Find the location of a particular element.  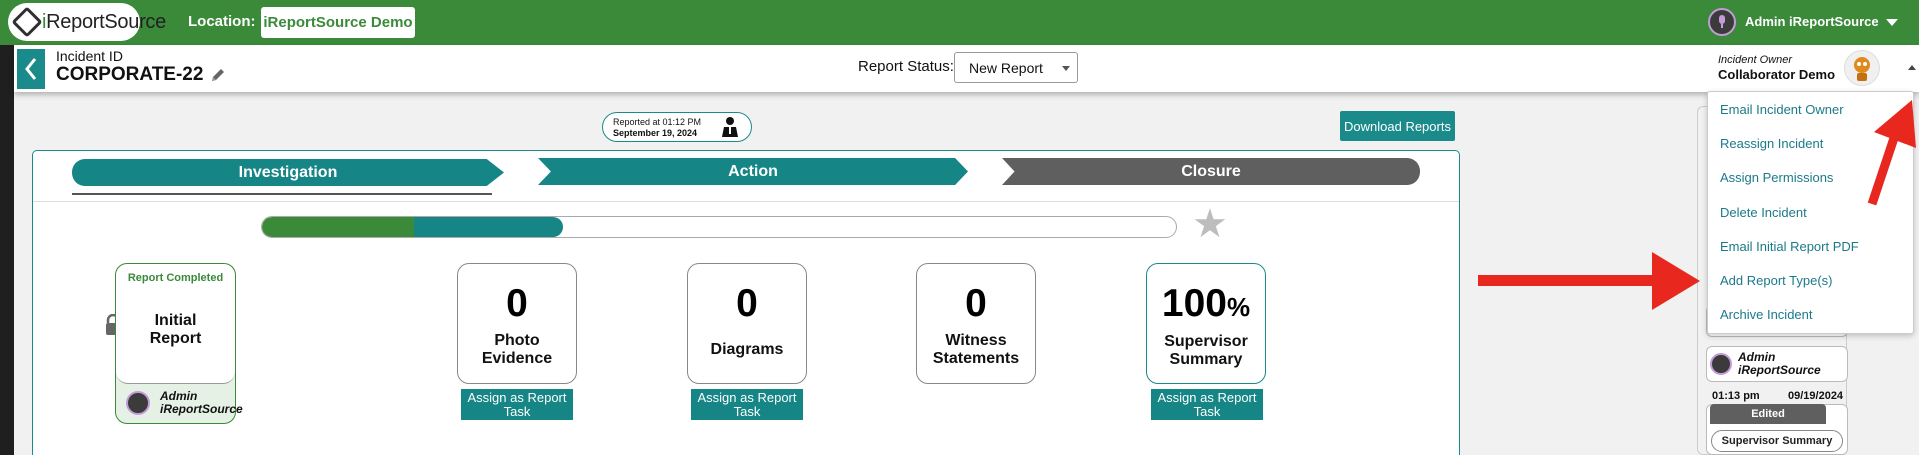

logo-text: iReportSource is located at coordinates (104, 21).